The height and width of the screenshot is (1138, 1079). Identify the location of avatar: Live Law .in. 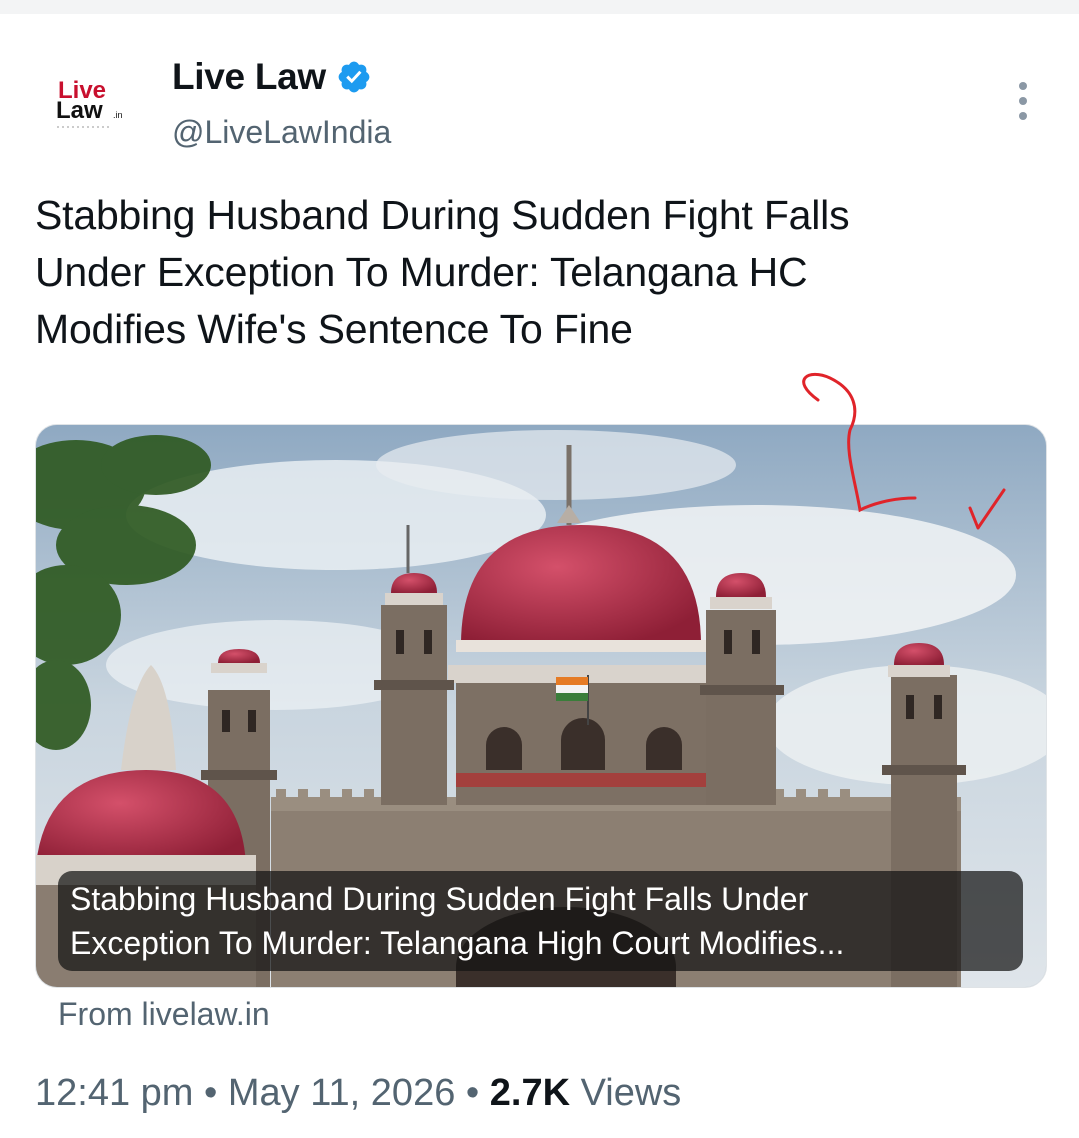
(85, 110).